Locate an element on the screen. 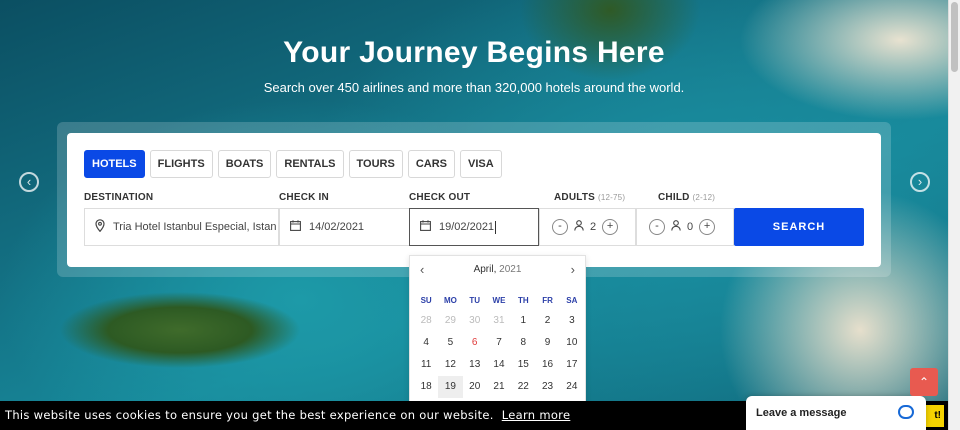  chat-label: Leave a message is located at coordinates (801, 413).